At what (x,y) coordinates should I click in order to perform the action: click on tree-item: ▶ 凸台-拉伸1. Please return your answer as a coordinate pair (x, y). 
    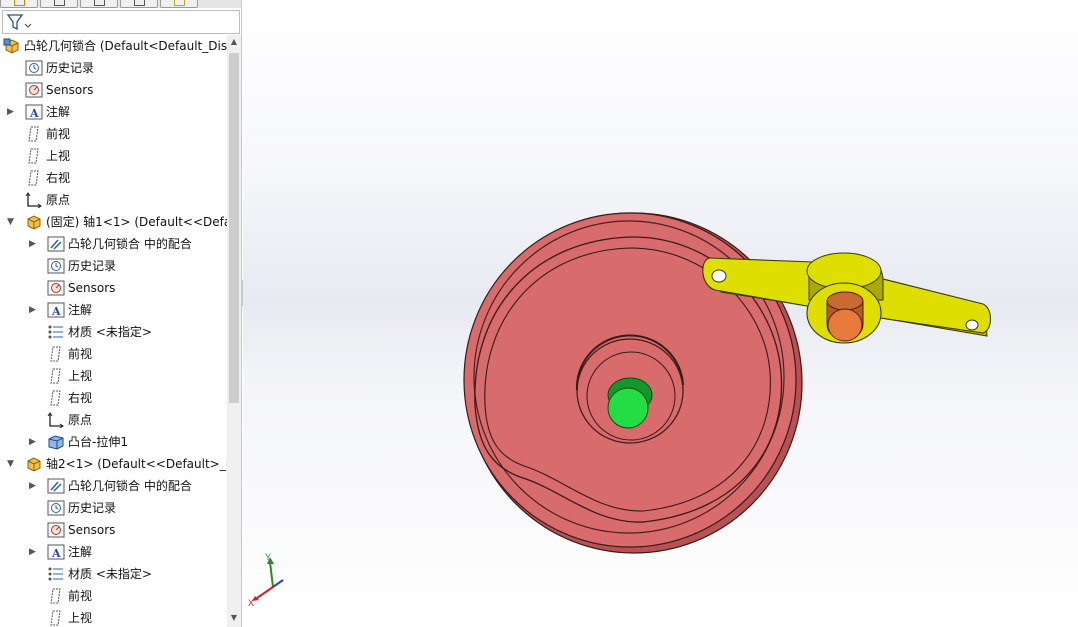
    Looking at the image, I should click on (113, 442).